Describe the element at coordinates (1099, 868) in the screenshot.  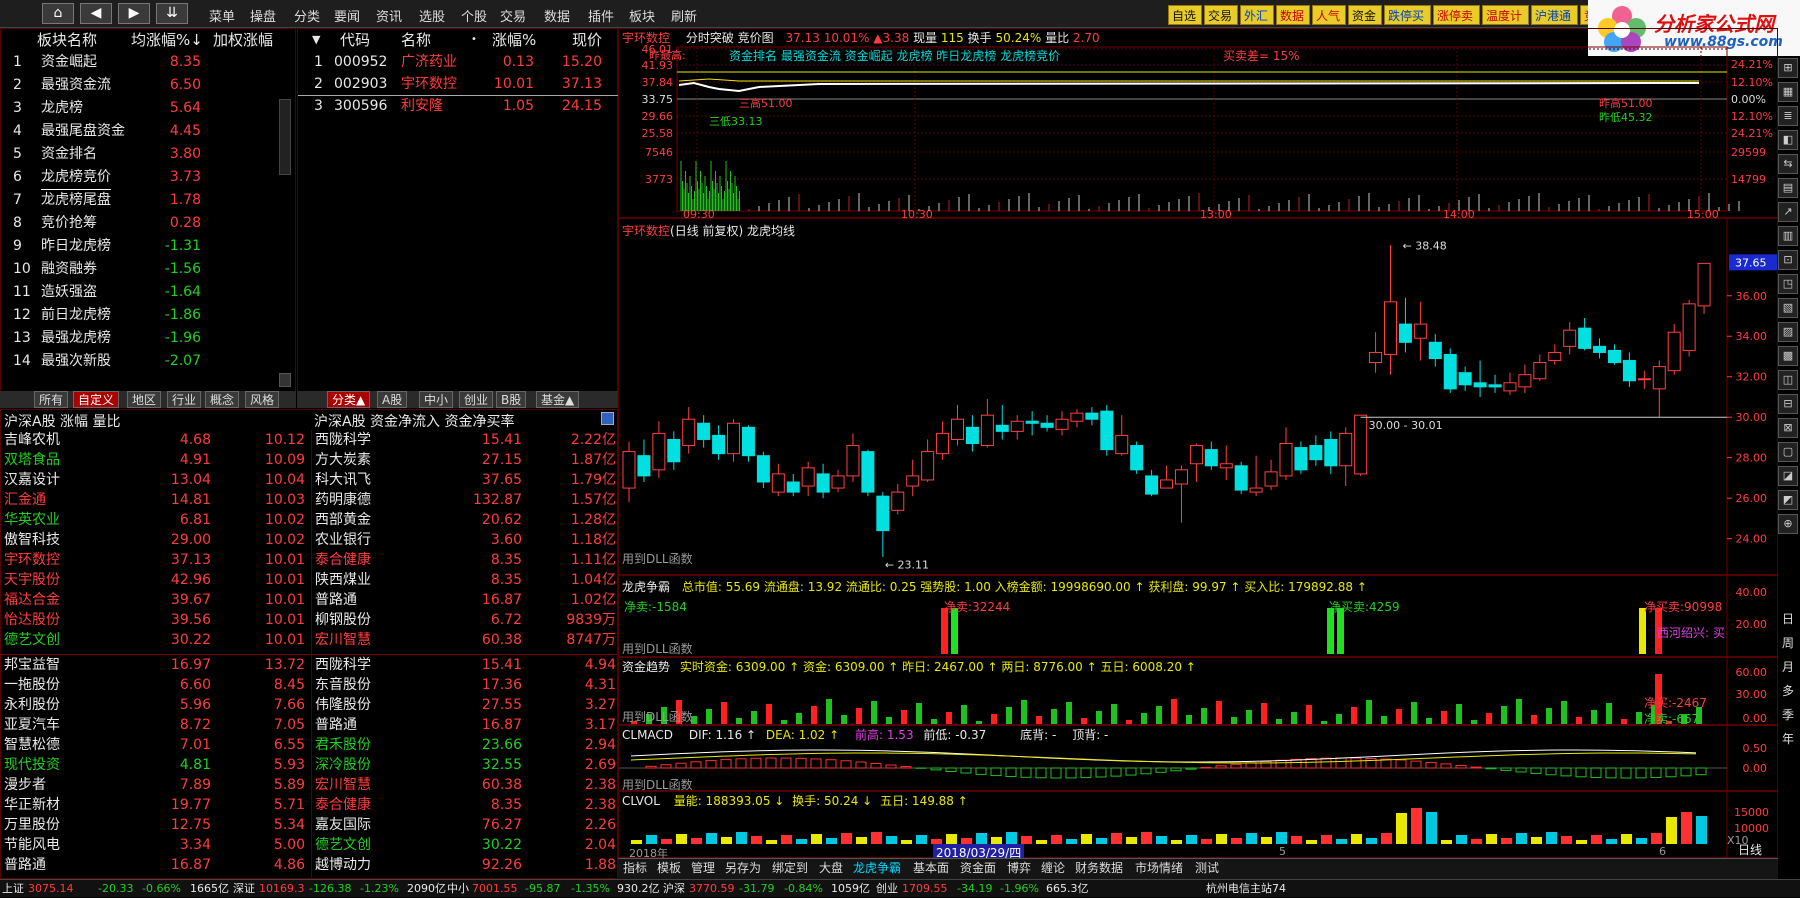
I see `indicator-tab: 财务数据` at that location.